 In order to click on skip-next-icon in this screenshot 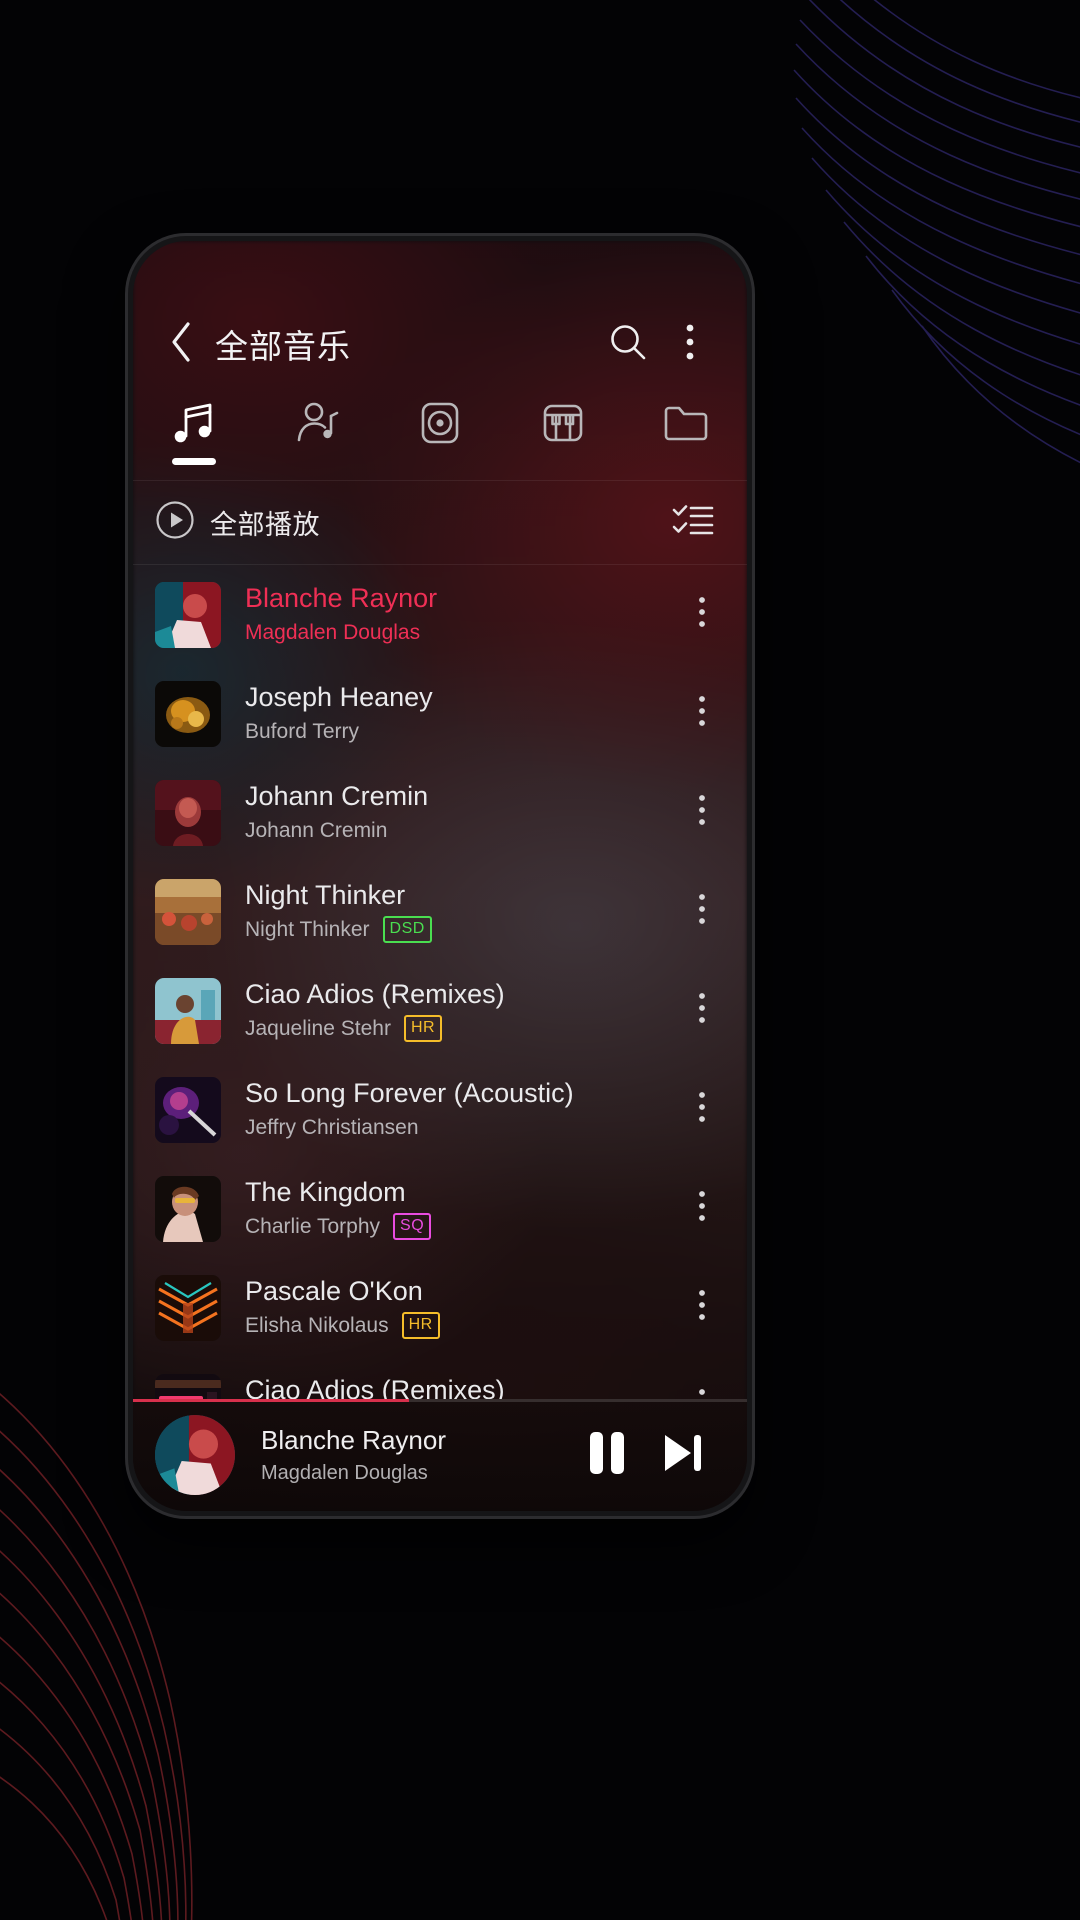, I will do `click(683, 1455)`.